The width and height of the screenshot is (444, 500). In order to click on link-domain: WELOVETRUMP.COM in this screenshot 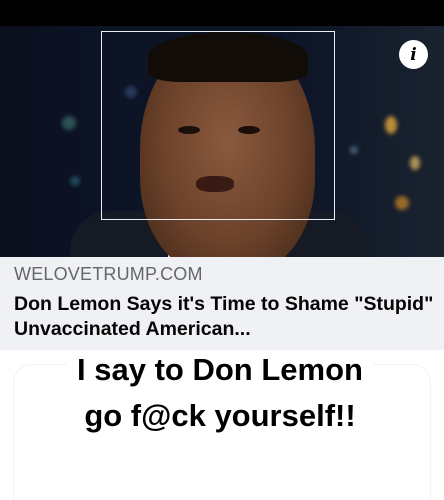, I will do `click(108, 274)`.